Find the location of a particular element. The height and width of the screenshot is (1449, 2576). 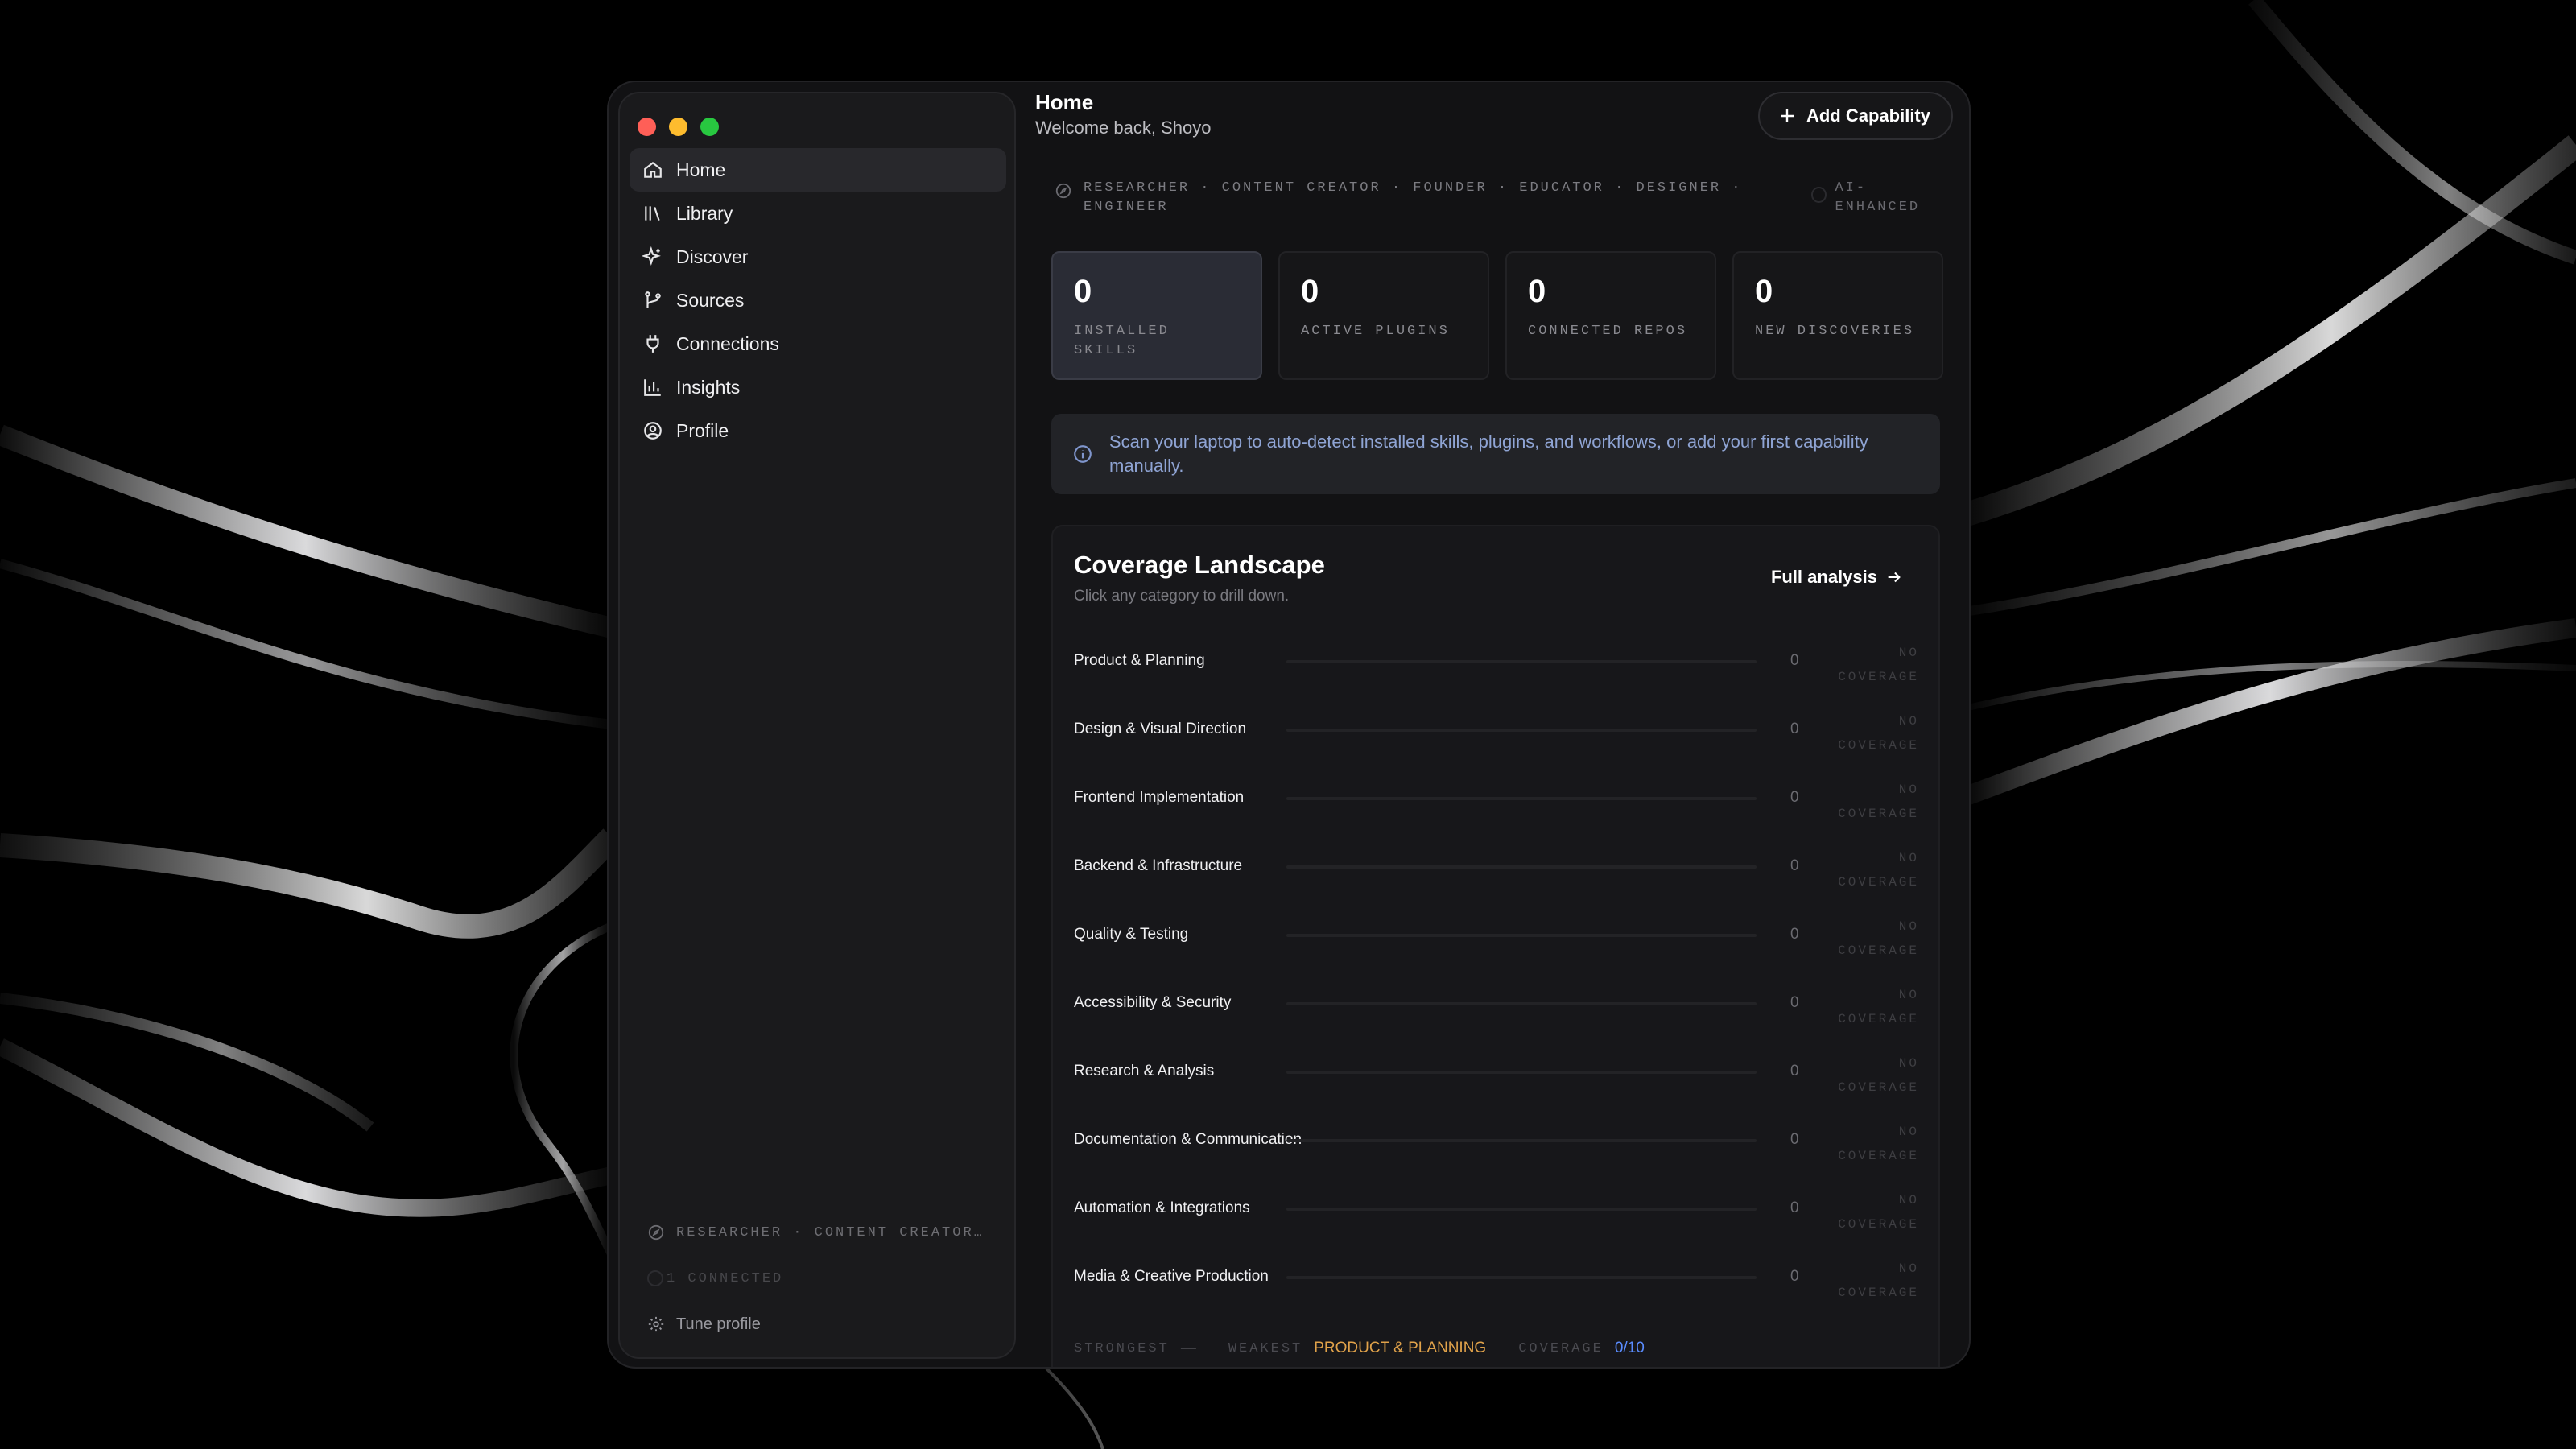

strongest-label: STRONGEST is located at coordinates (1122, 1348).